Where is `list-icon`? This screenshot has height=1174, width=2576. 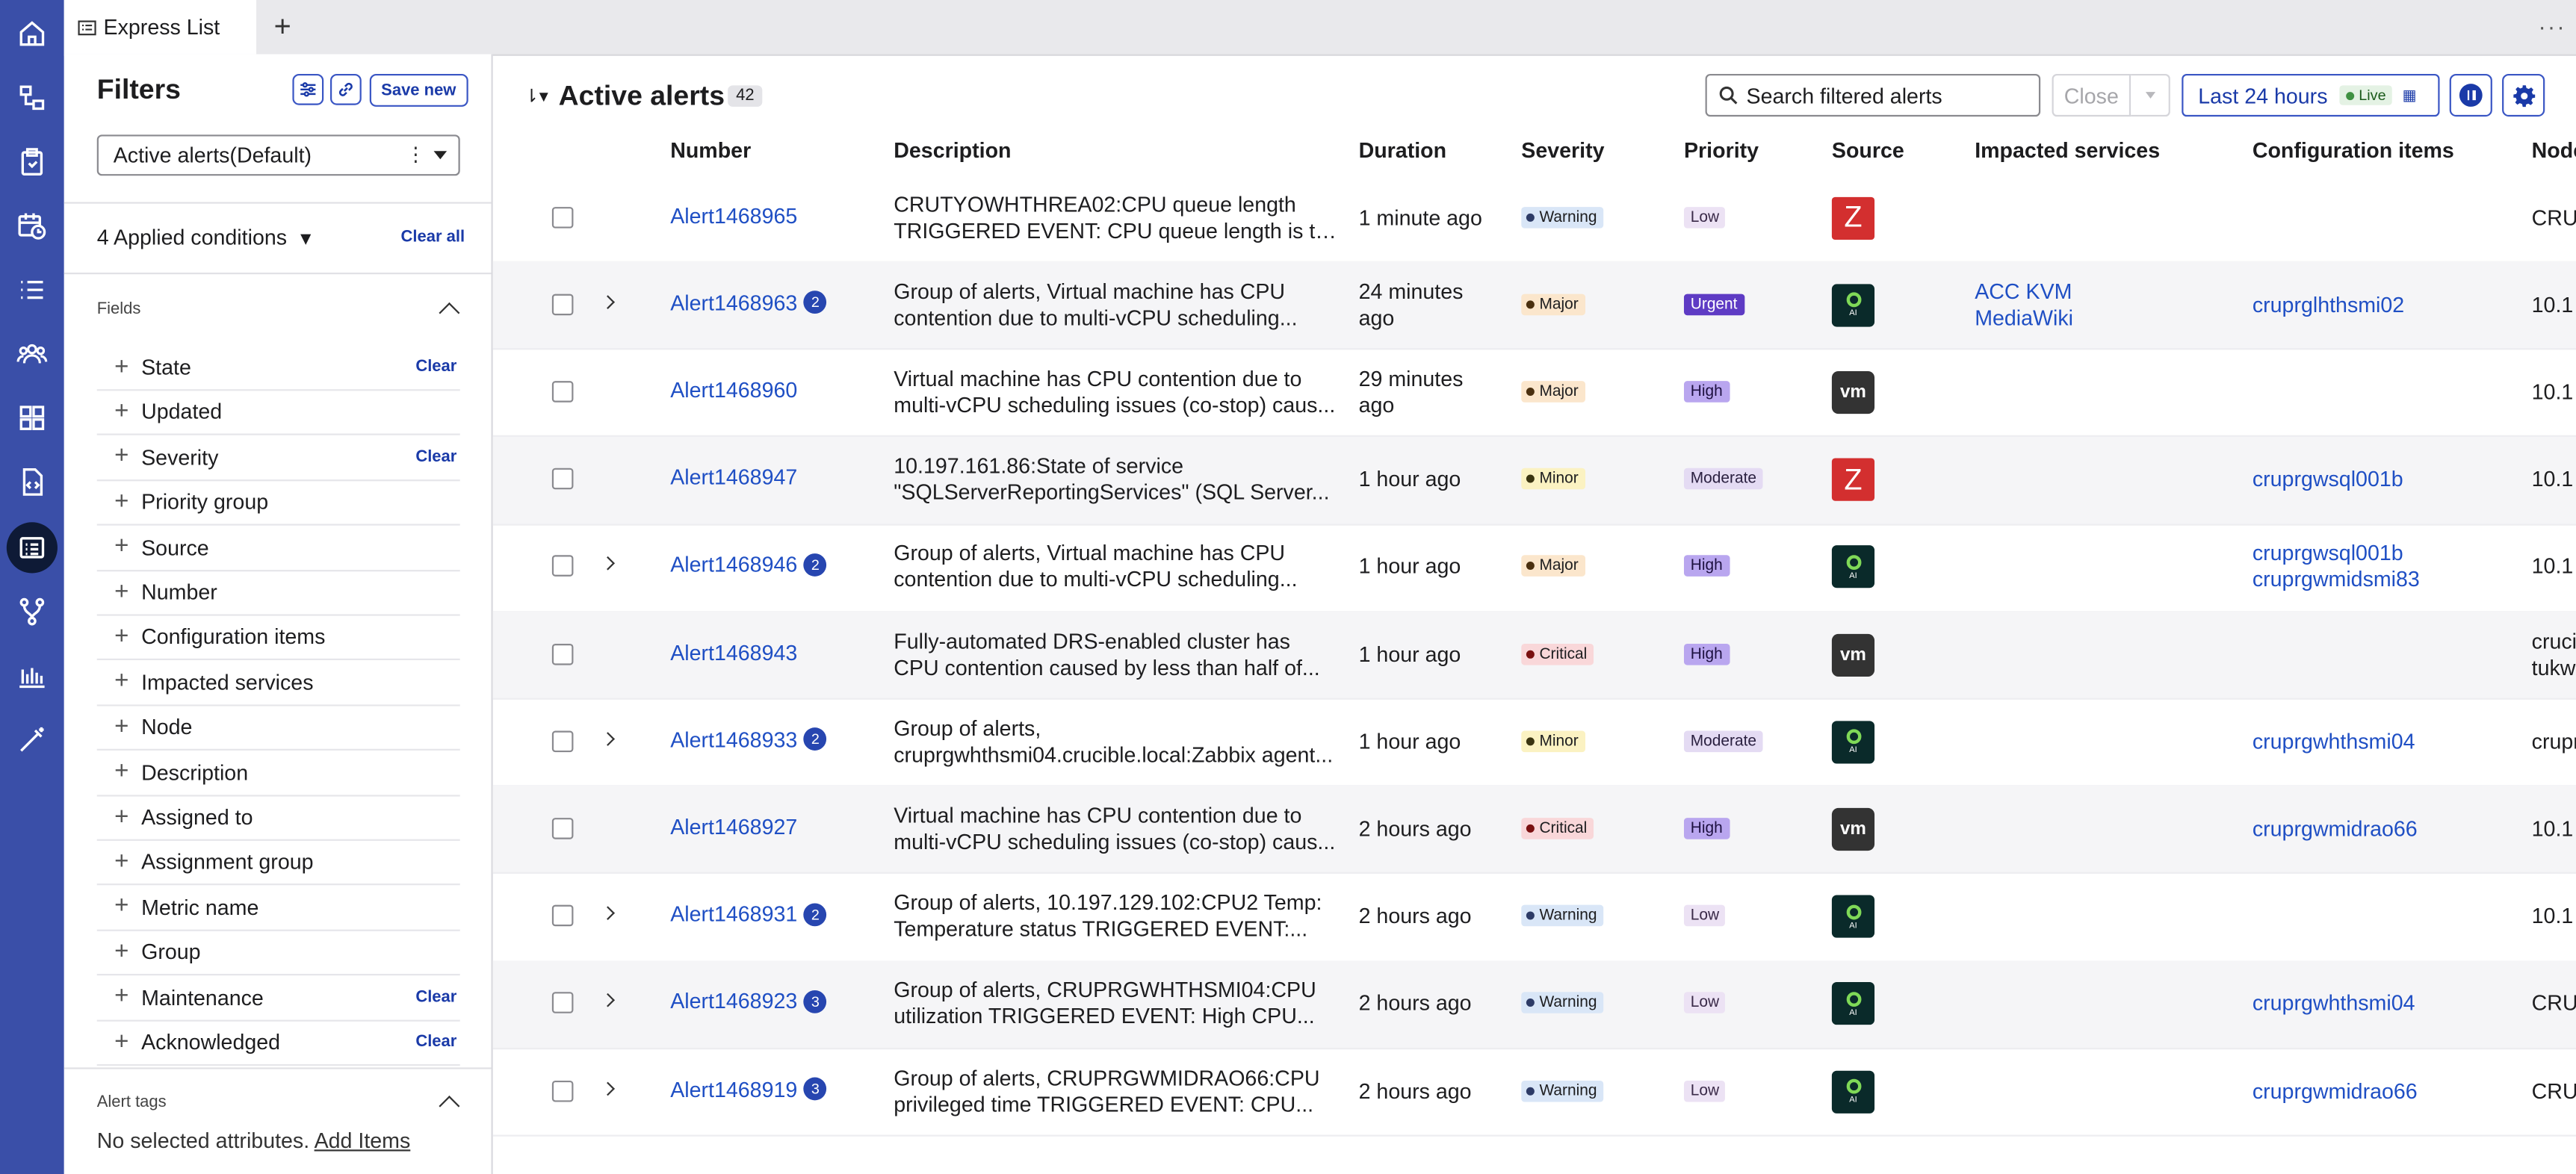
list-icon is located at coordinates (32, 289).